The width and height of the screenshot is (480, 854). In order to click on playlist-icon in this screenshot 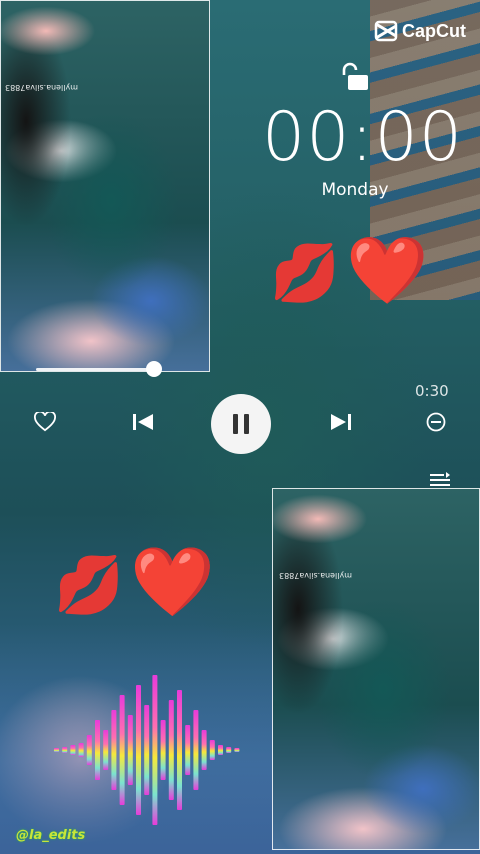, I will do `click(440, 480)`.